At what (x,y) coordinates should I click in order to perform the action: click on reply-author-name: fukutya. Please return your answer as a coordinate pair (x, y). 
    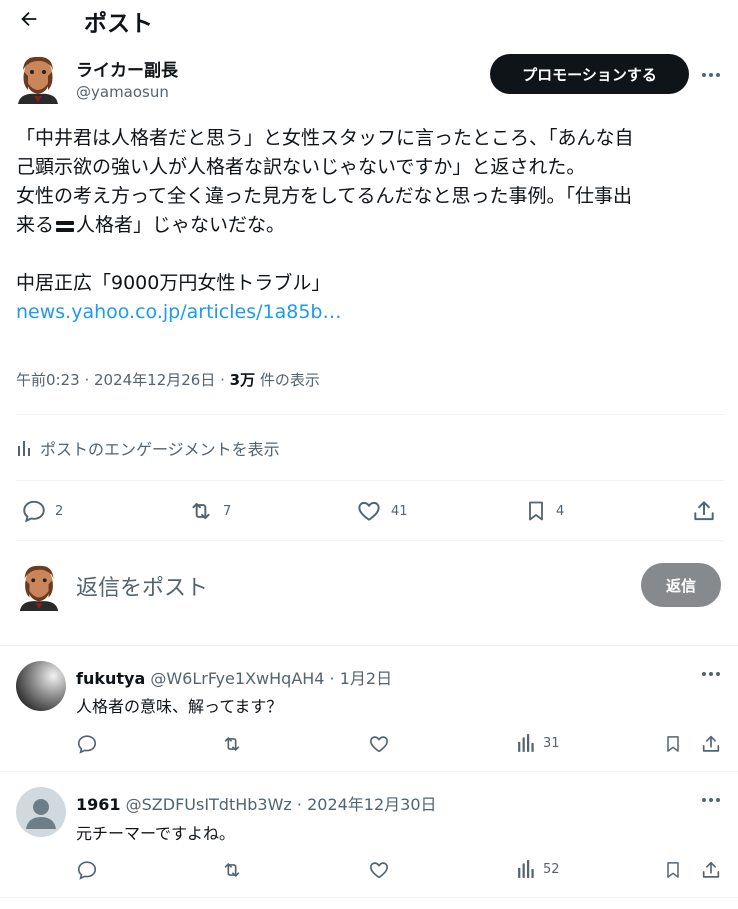
    Looking at the image, I should click on (110, 678).